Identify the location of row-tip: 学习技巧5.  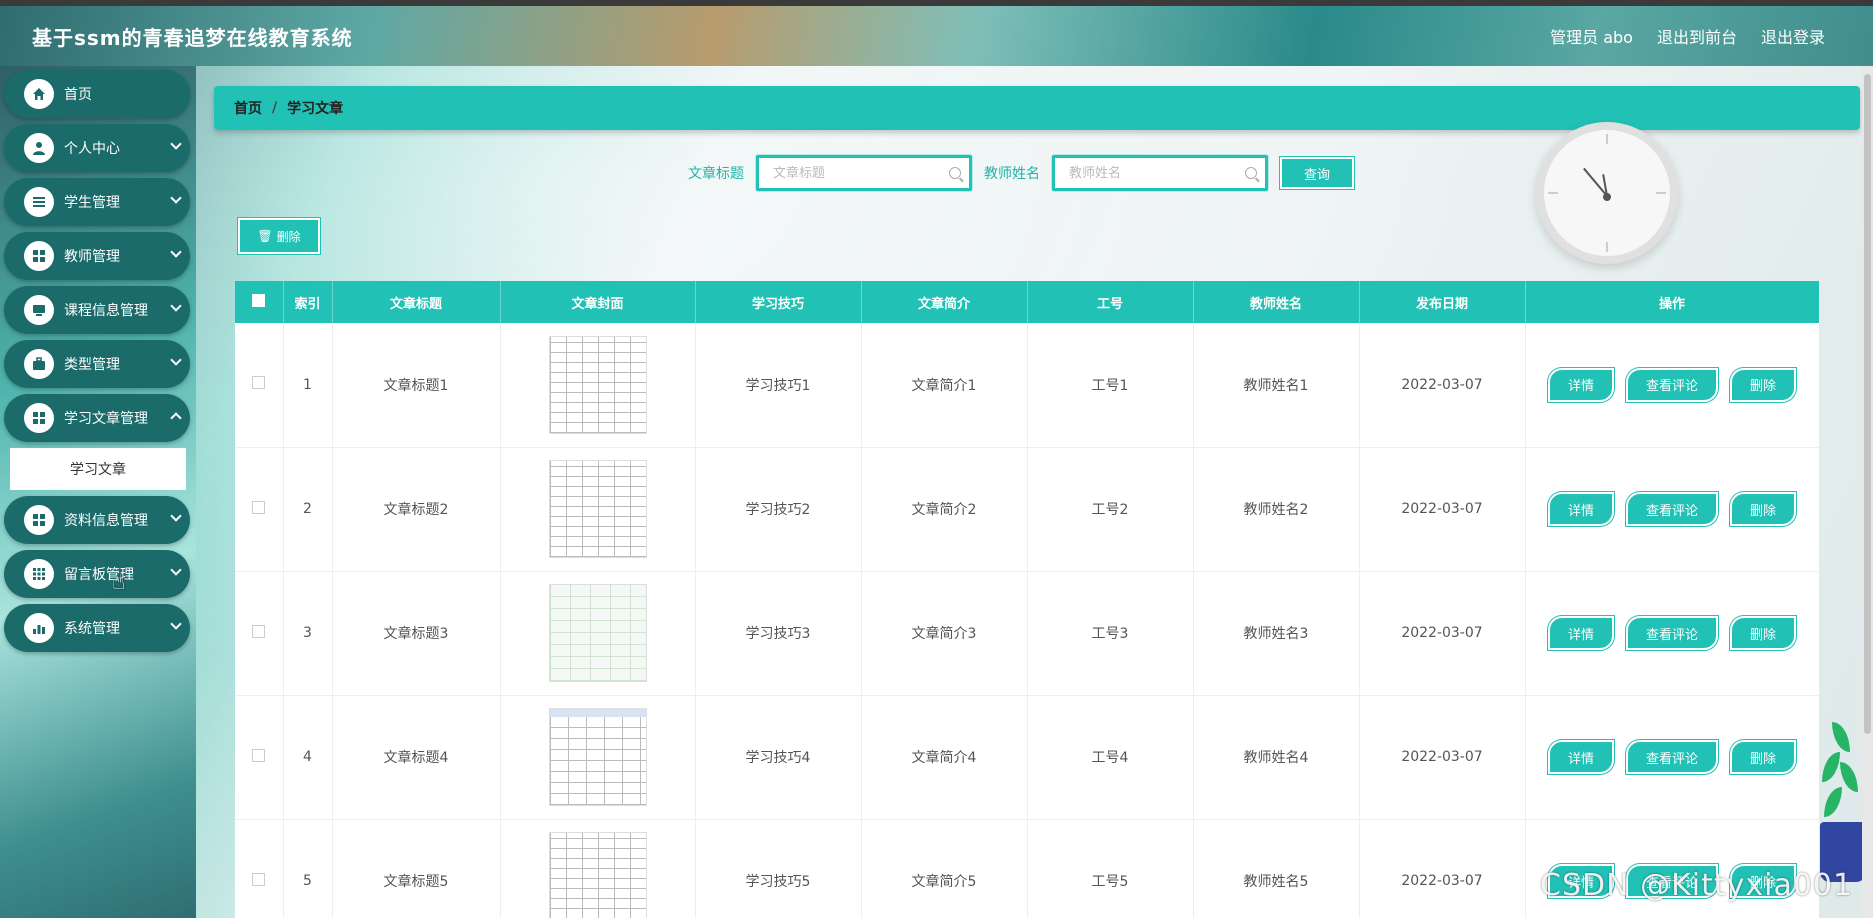
(778, 868).